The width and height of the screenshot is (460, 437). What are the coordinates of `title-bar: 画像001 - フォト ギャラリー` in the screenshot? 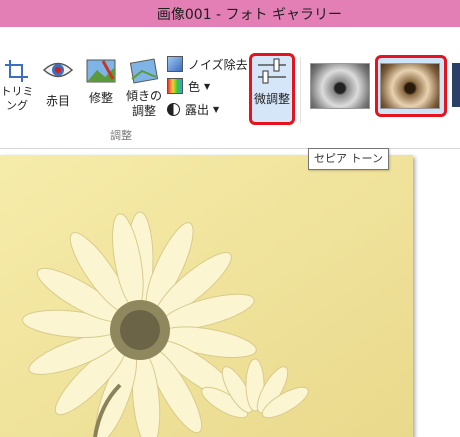 It's located at (230, 13).